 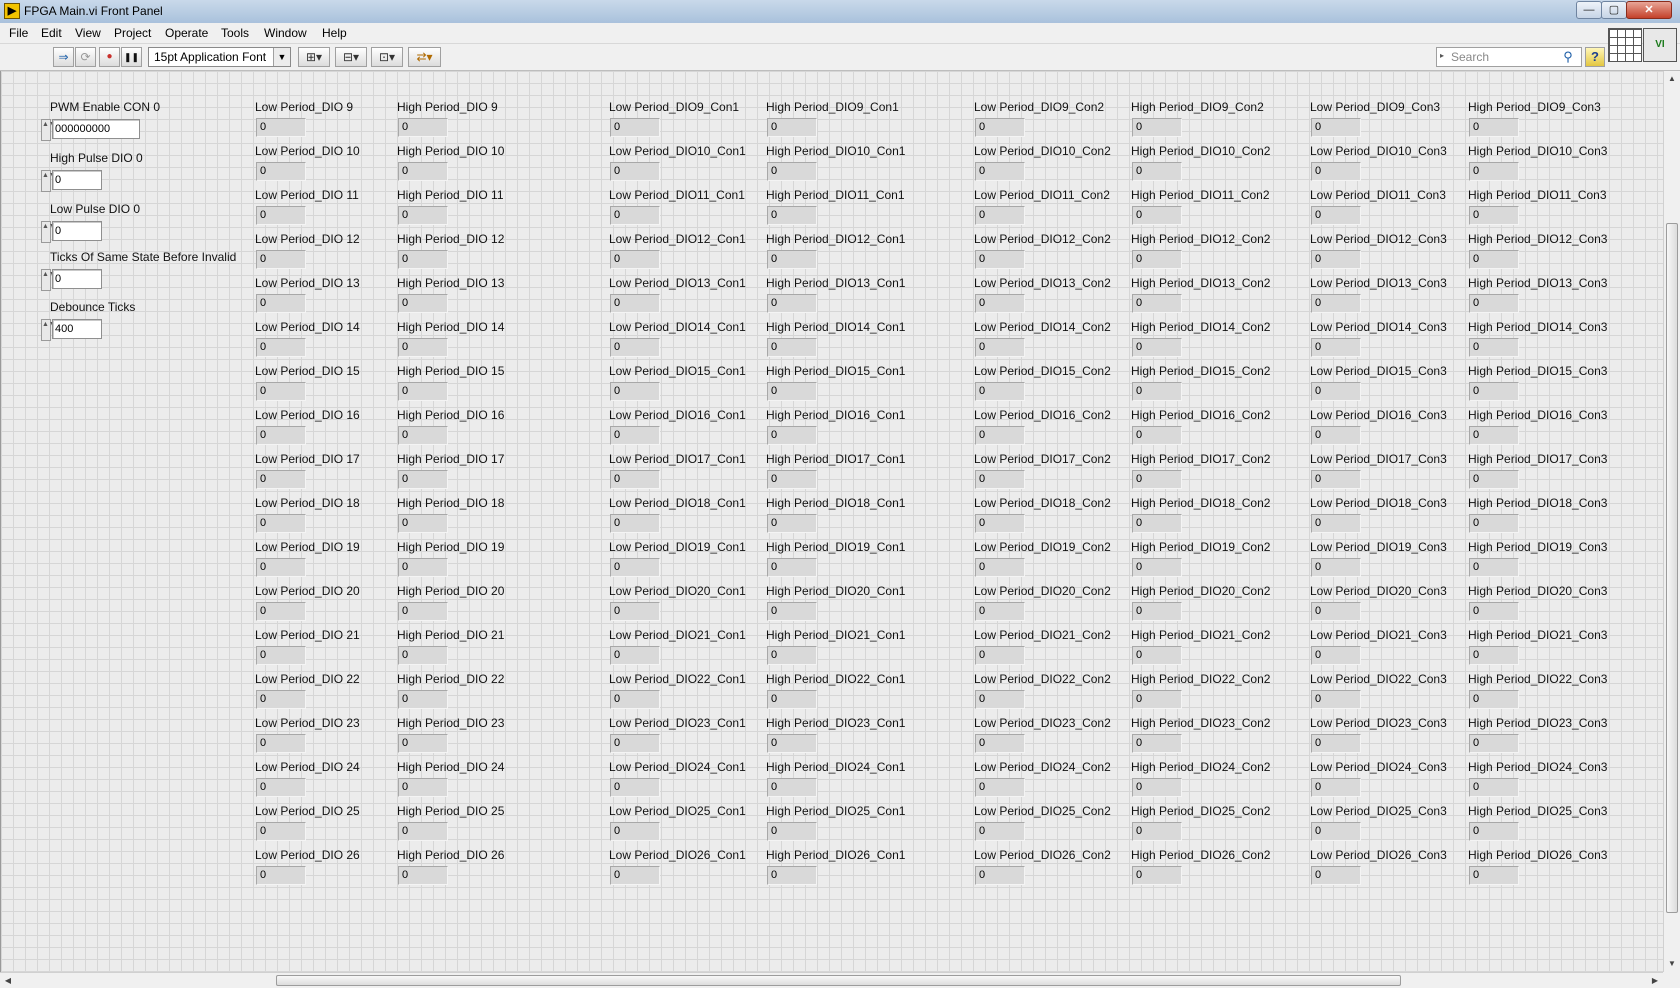 What do you see at coordinates (1042, 723) in the screenshot?
I see `indicator-label: Low Period_DIO23_Con2` at bounding box center [1042, 723].